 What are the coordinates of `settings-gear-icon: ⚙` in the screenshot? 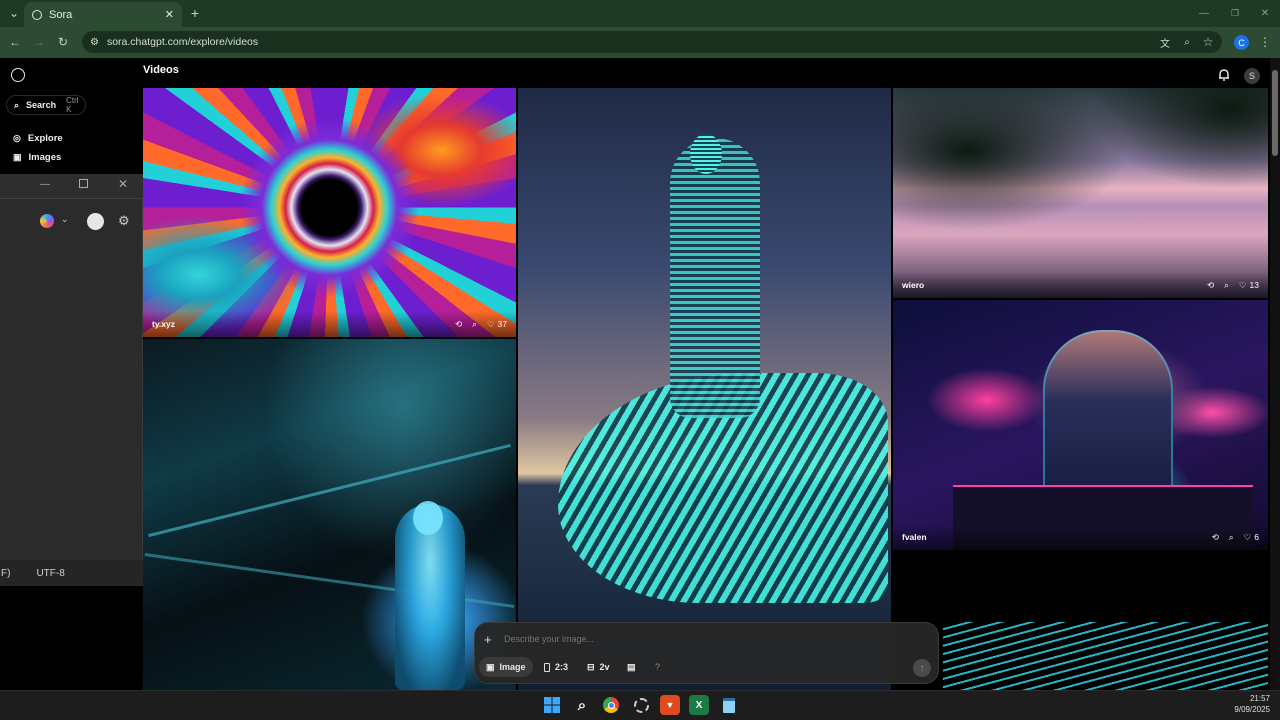 It's located at (124, 221).